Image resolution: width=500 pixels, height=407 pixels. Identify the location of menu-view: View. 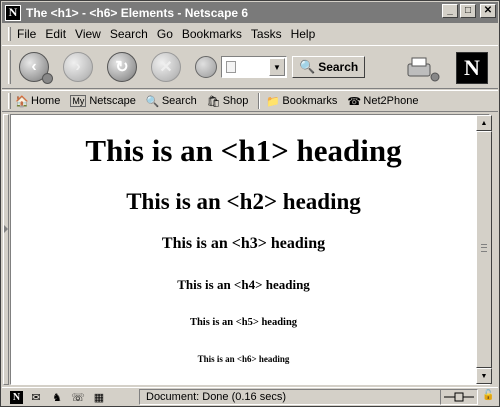
(88, 34).